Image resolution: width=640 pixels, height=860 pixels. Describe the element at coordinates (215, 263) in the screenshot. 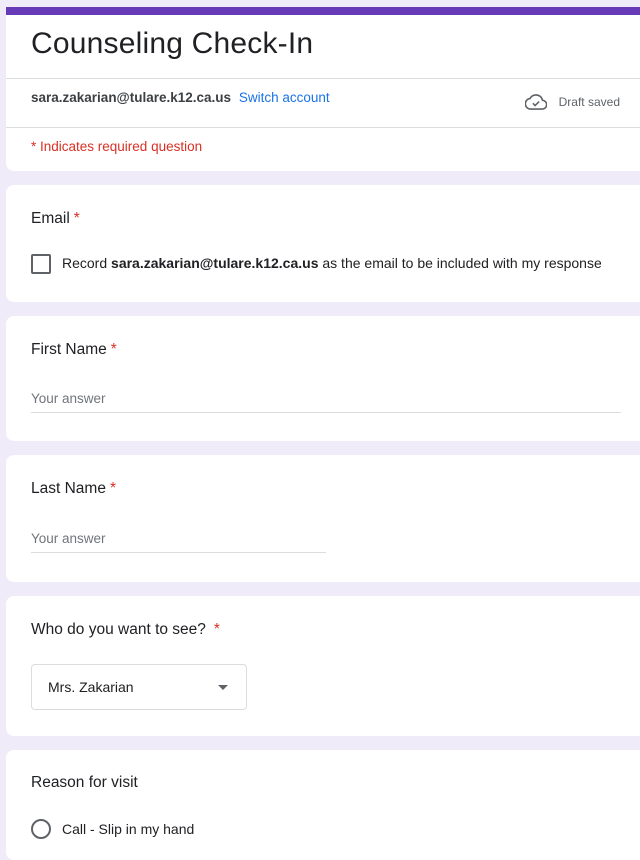

I see `record-email: sara.zakarian@tulare.k12.ca.us` at that location.